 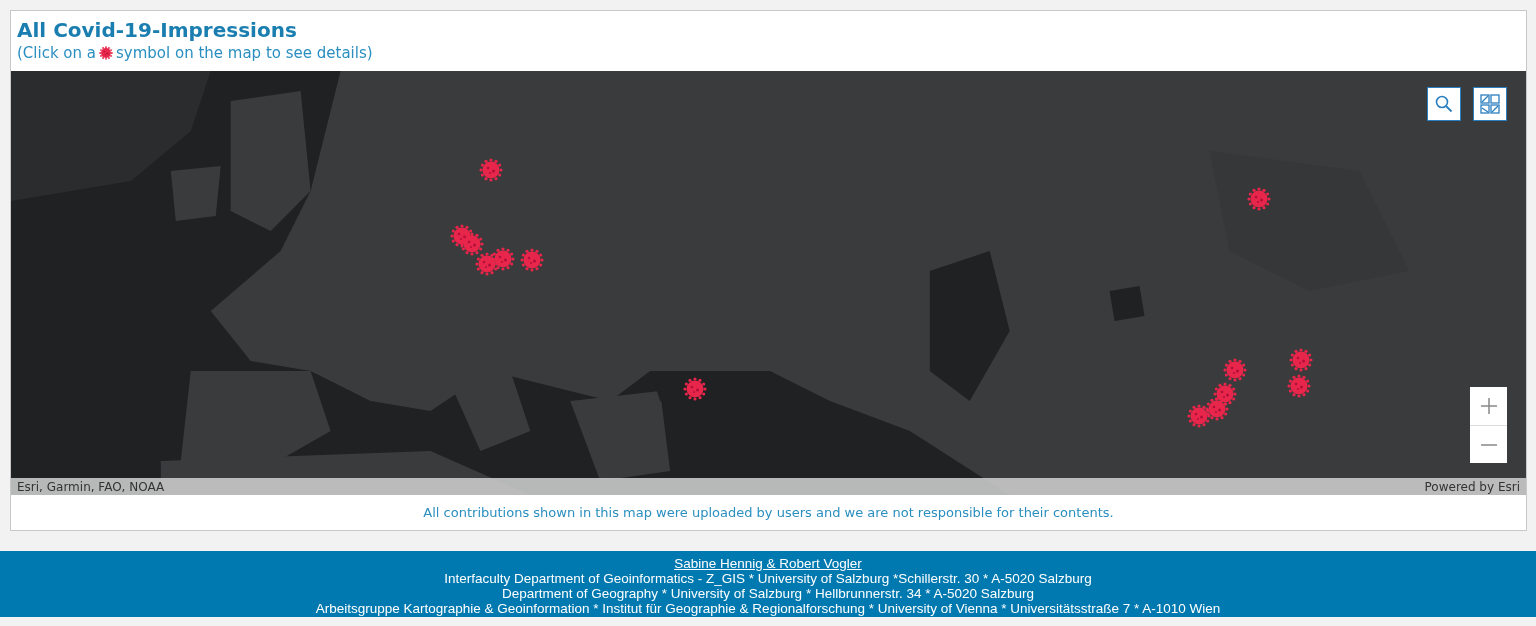 What do you see at coordinates (244, 53) in the screenshot?
I see `hint-text: symbol on the map to see details)` at bounding box center [244, 53].